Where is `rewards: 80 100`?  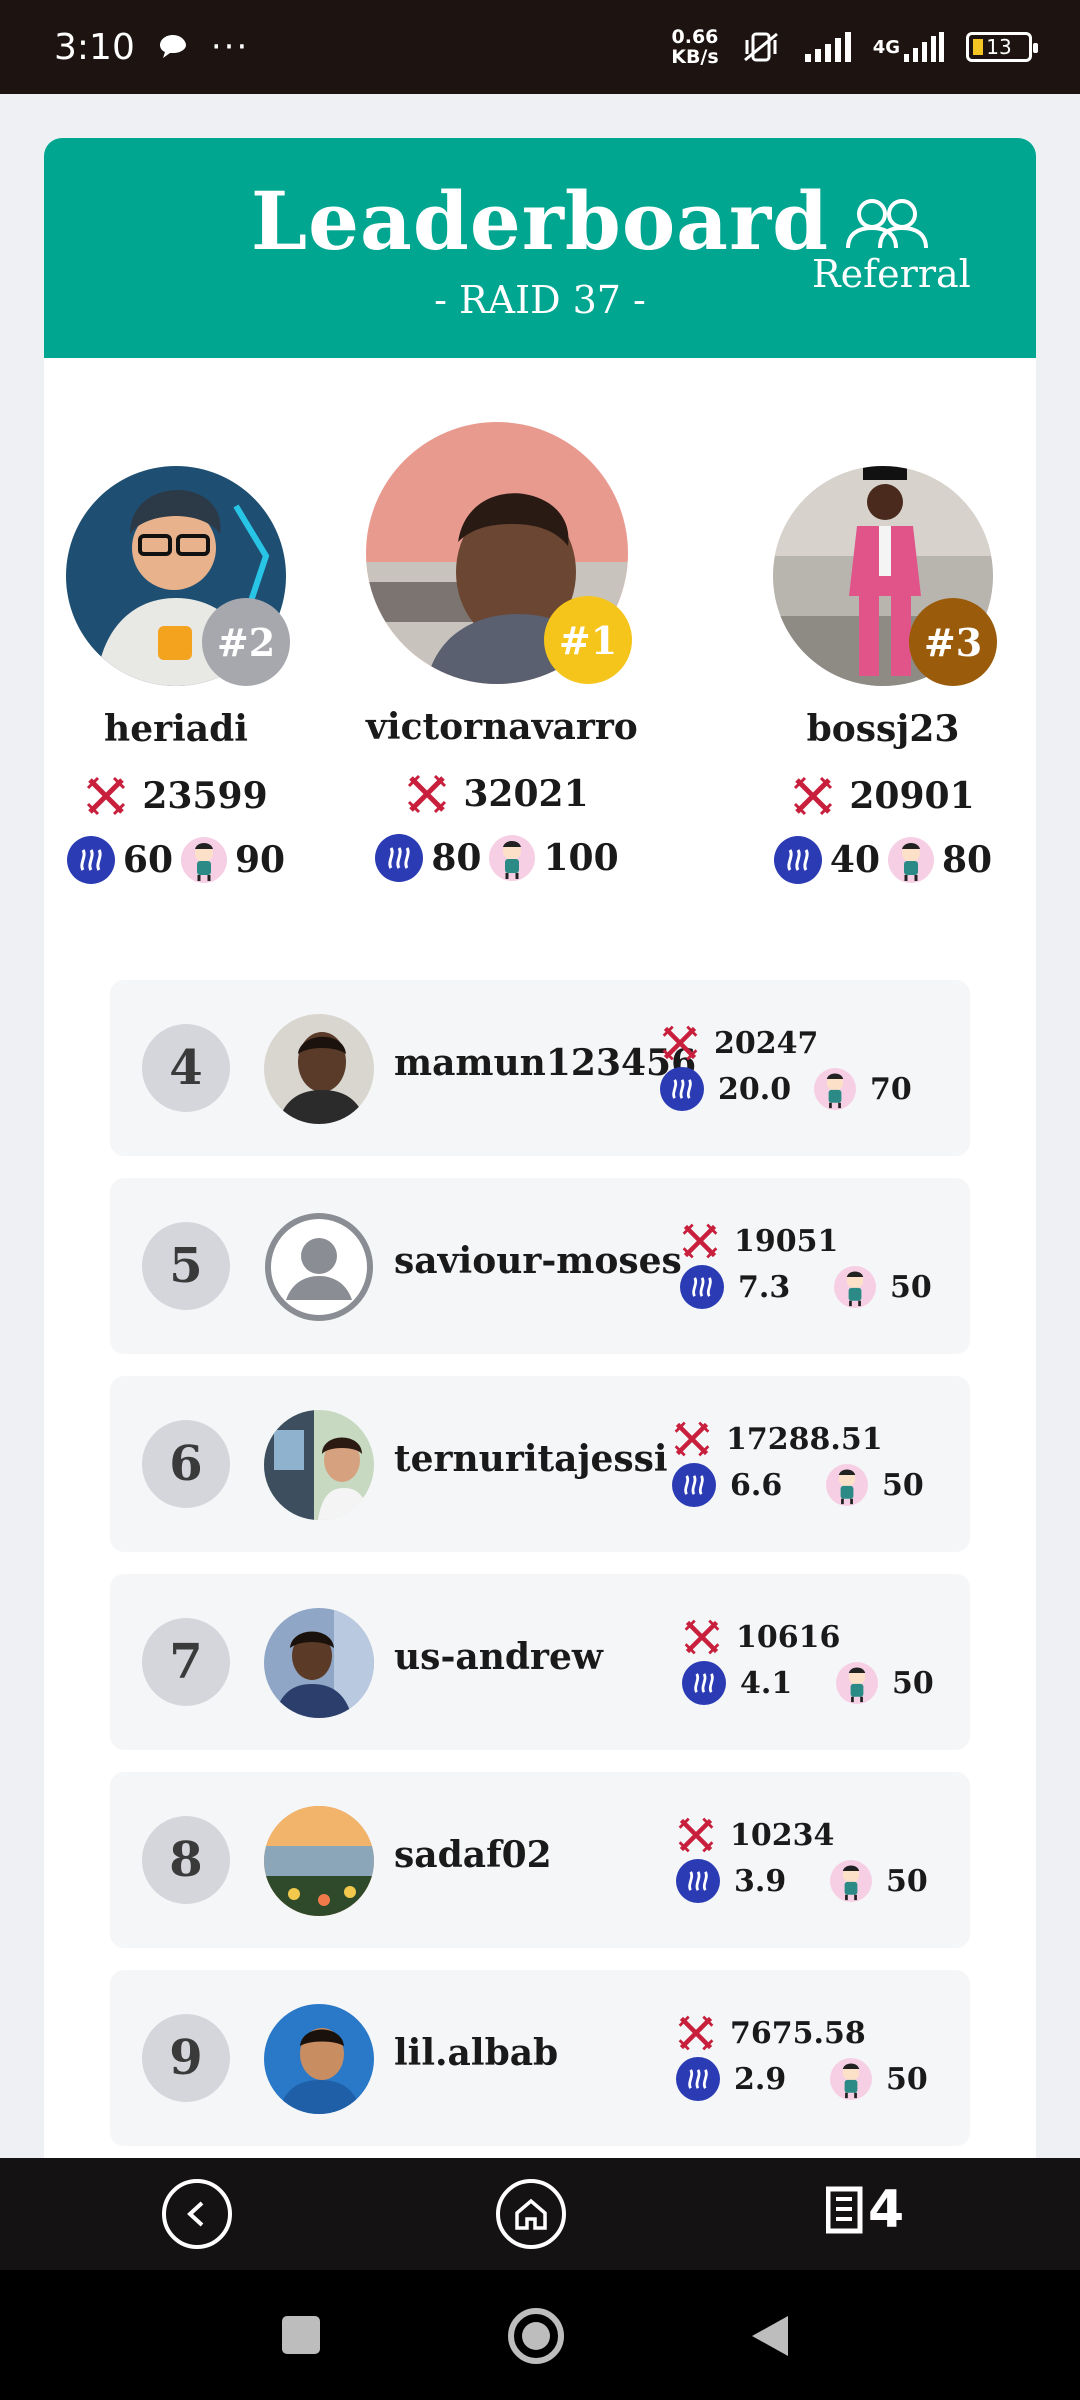 rewards: 80 100 is located at coordinates (497, 858).